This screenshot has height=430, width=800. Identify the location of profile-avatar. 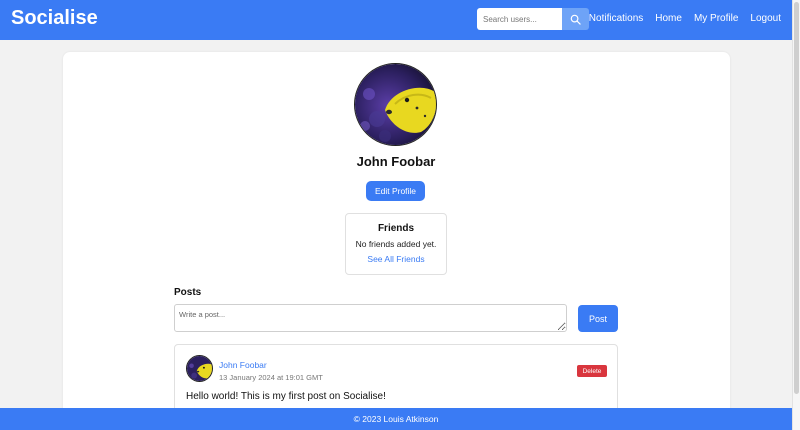
(395, 104).